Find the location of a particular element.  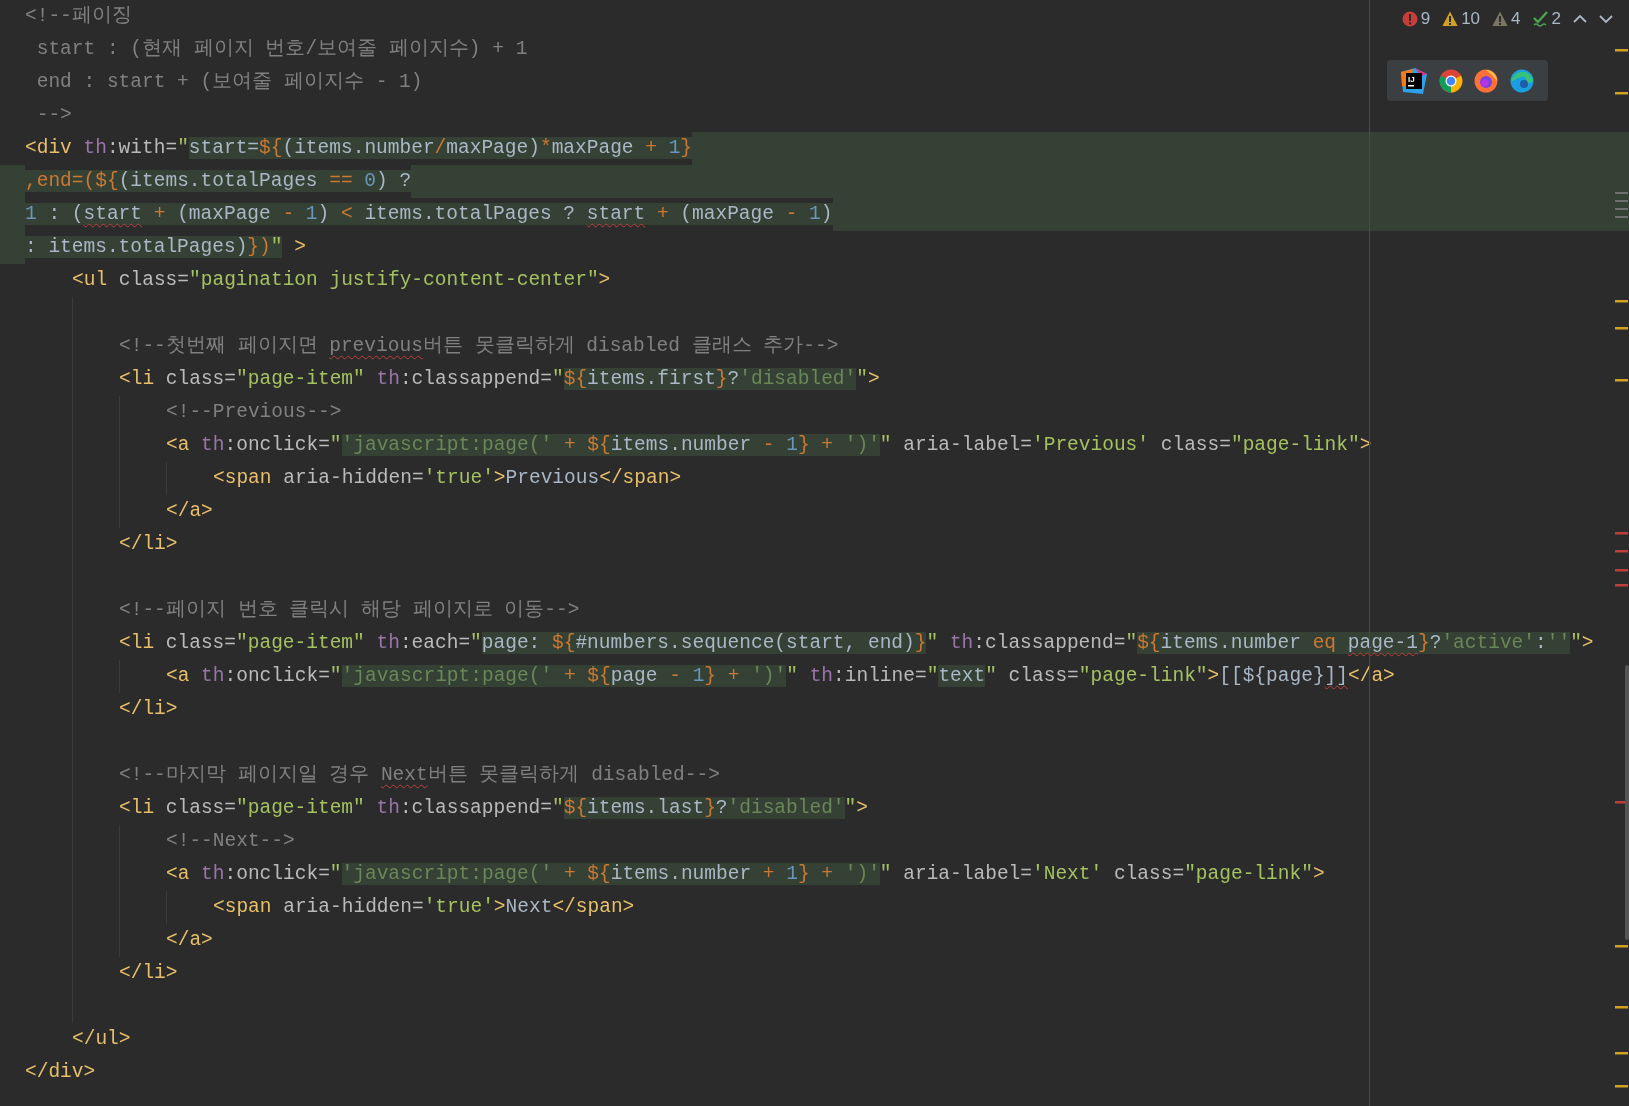

chevron-down-icon is located at coordinates (1606, 18).